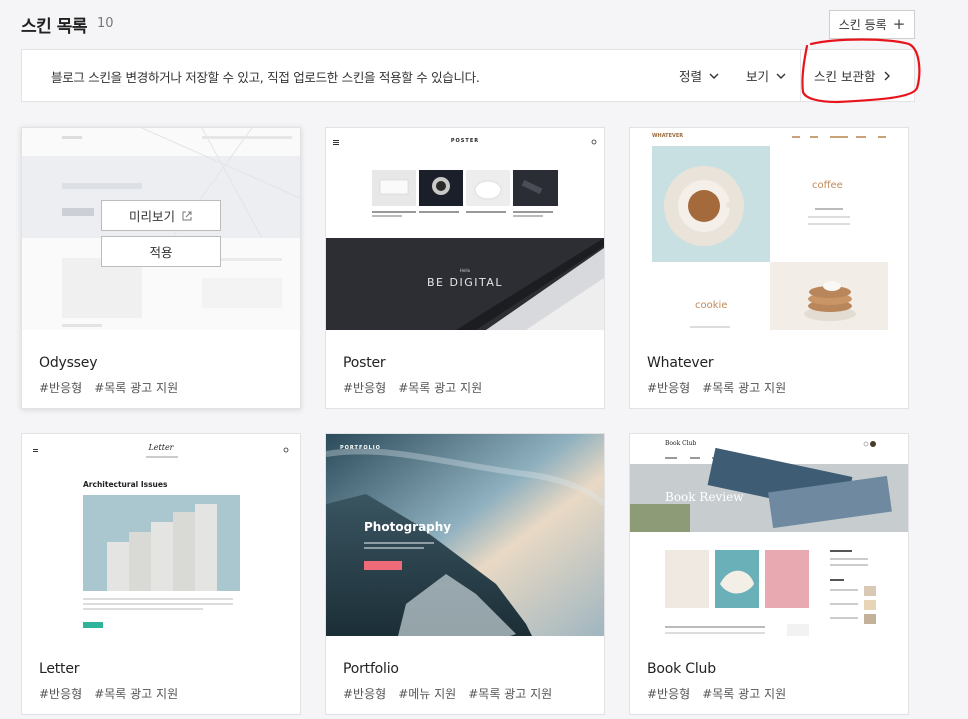 The width and height of the screenshot is (968, 719). Describe the element at coordinates (800, 75) in the screenshot. I see `bar-divider` at that location.